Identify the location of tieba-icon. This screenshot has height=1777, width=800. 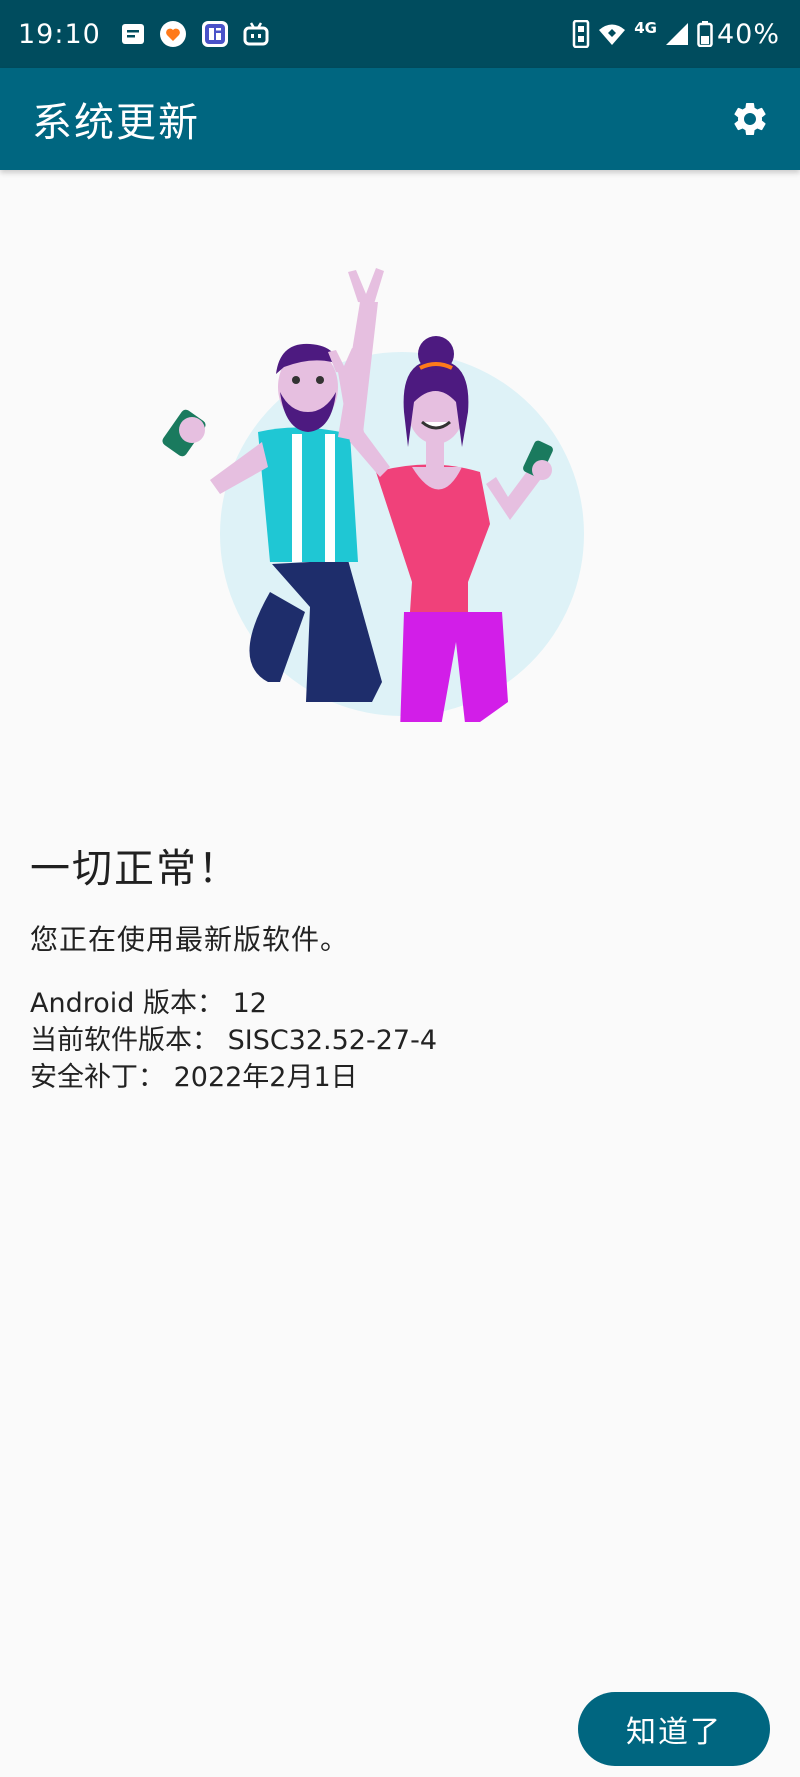
(215, 34).